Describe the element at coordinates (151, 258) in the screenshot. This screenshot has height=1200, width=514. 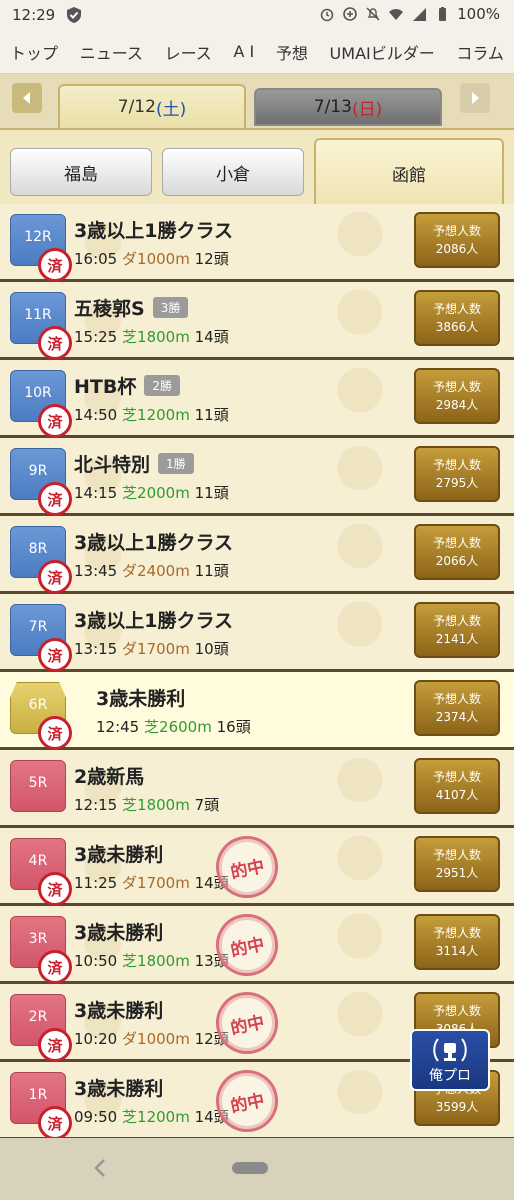
I see `race-info: 16:05 ダ1000m 12頭` at that location.